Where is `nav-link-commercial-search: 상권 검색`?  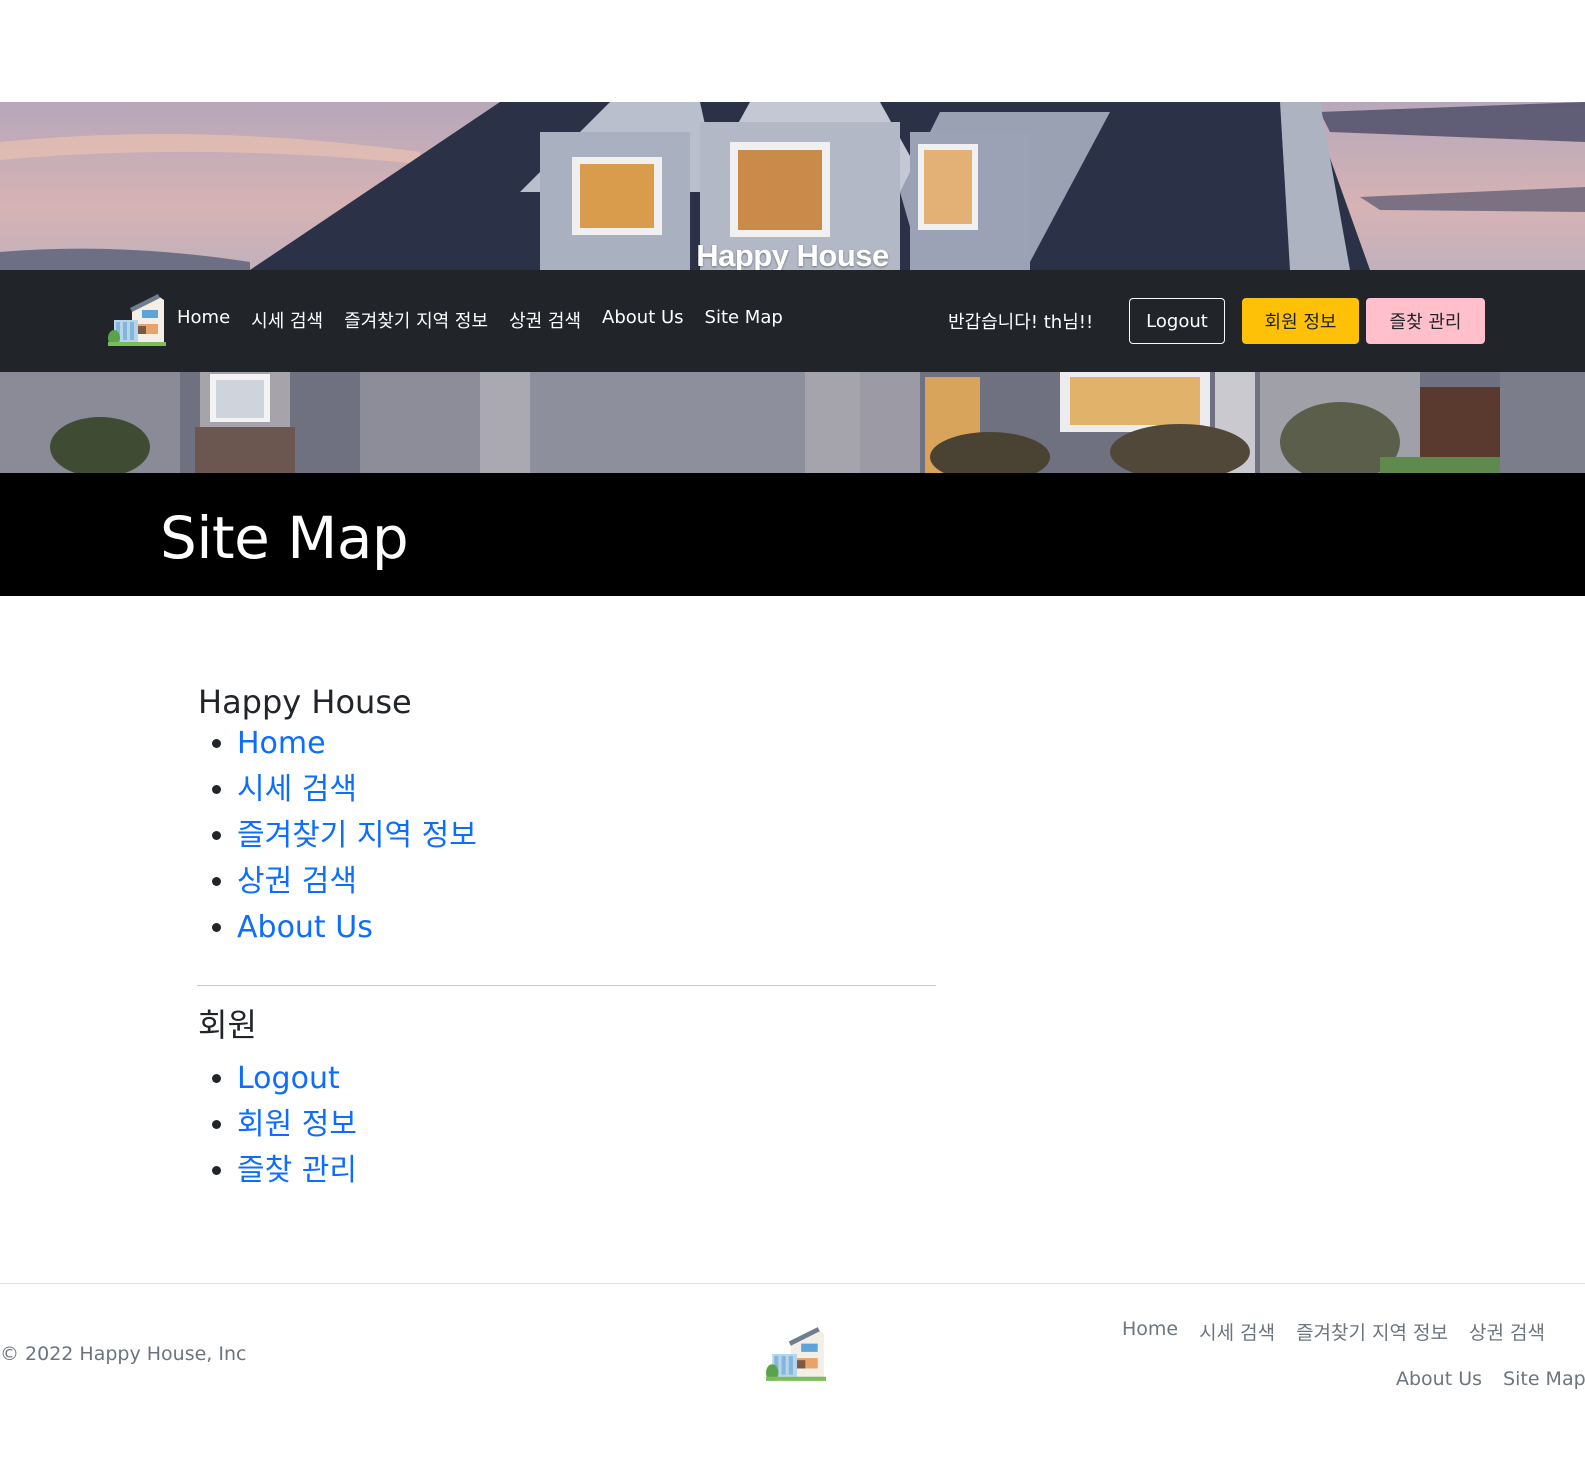 nav-link-commercial-search: 상권 검색 is located at coordinates (545, 320).